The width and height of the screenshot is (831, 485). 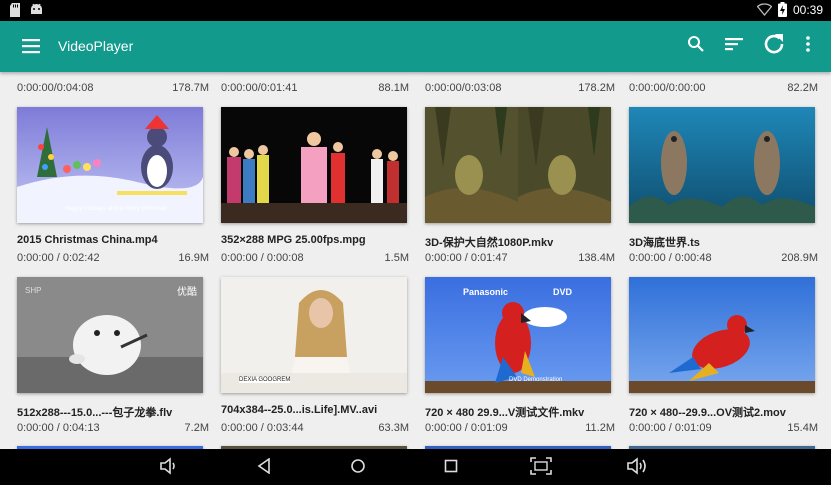 What do you see at coordinates (58, 258) in the screenshot?
I see `video-duration: 0:00:00 / 0:02:42` at bounding box center [58, 258].